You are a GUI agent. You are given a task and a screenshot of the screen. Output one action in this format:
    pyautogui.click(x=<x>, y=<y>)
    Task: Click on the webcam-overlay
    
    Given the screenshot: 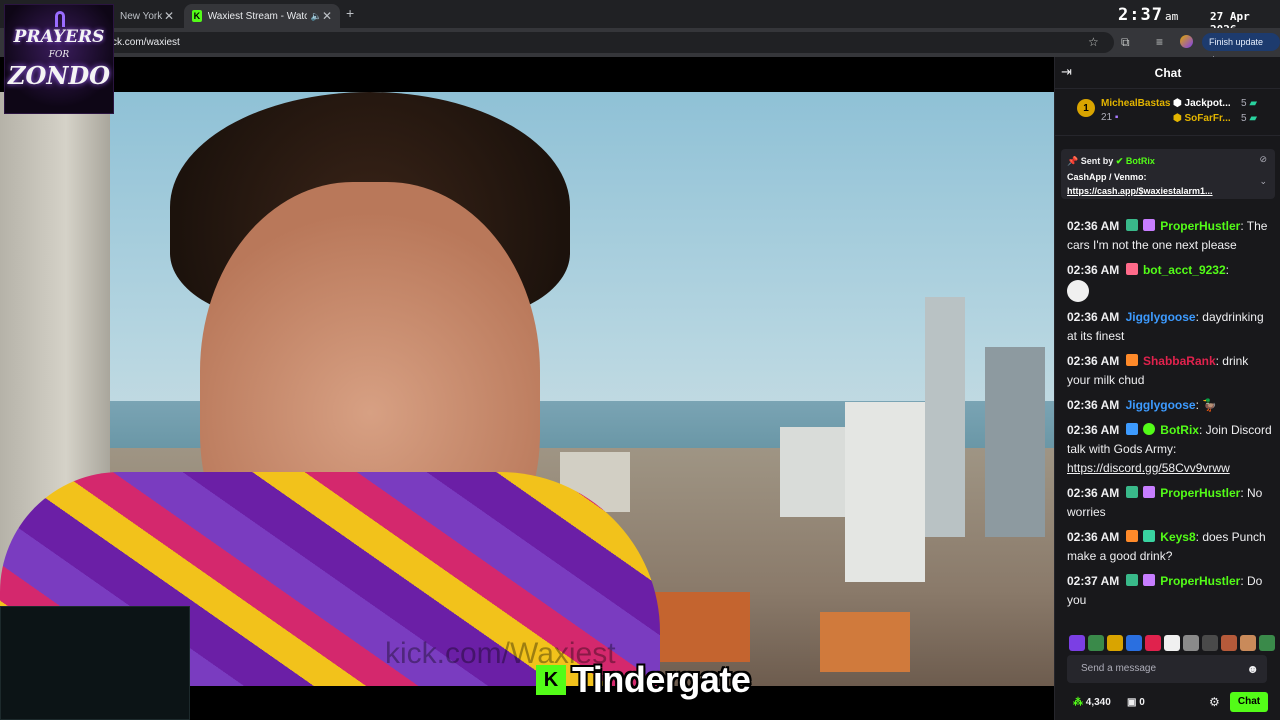 What is the action you would take?
    pyautogui.click(x=95, y=663)
    